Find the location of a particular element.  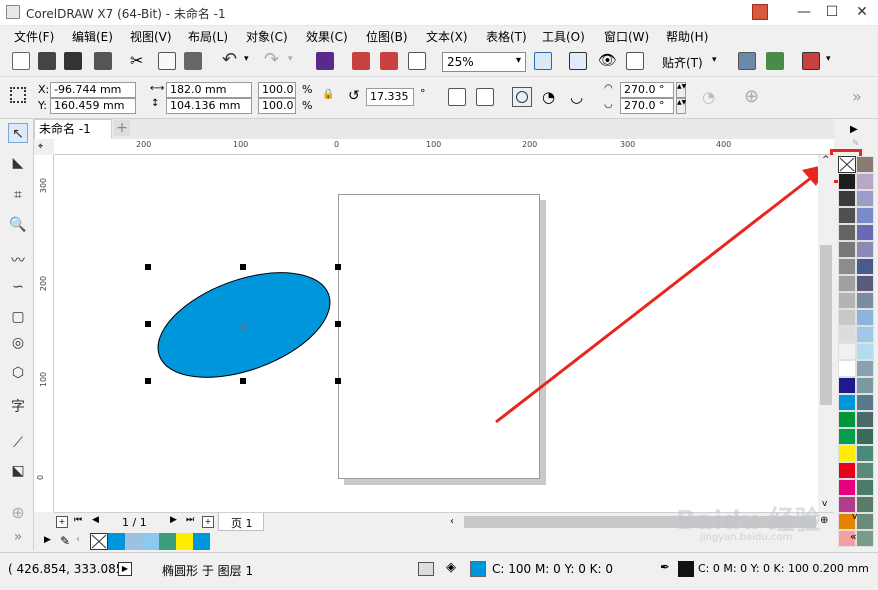

export-icon is located at coordinates (389, 61).